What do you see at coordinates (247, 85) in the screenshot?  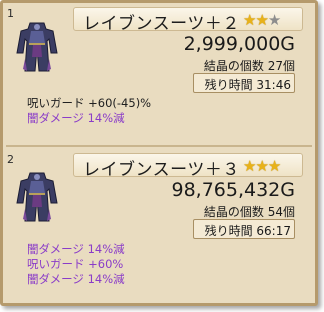 I see `time-left: 残り時間 31:46` at bounding box center [247, 85].